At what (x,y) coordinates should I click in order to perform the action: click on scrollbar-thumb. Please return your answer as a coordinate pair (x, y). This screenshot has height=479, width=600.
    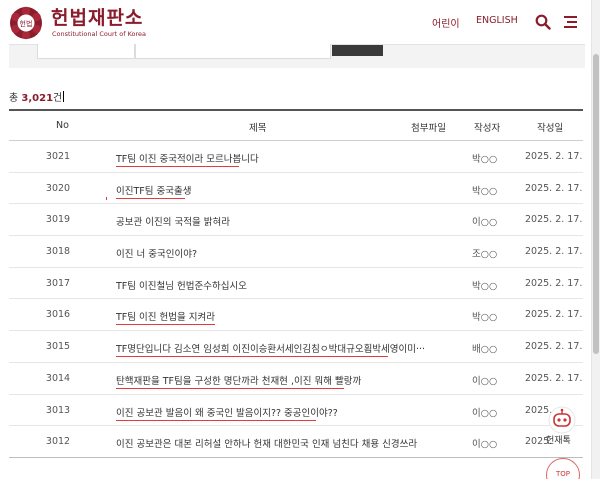
    Looking at the image, I should click on (596, 204).